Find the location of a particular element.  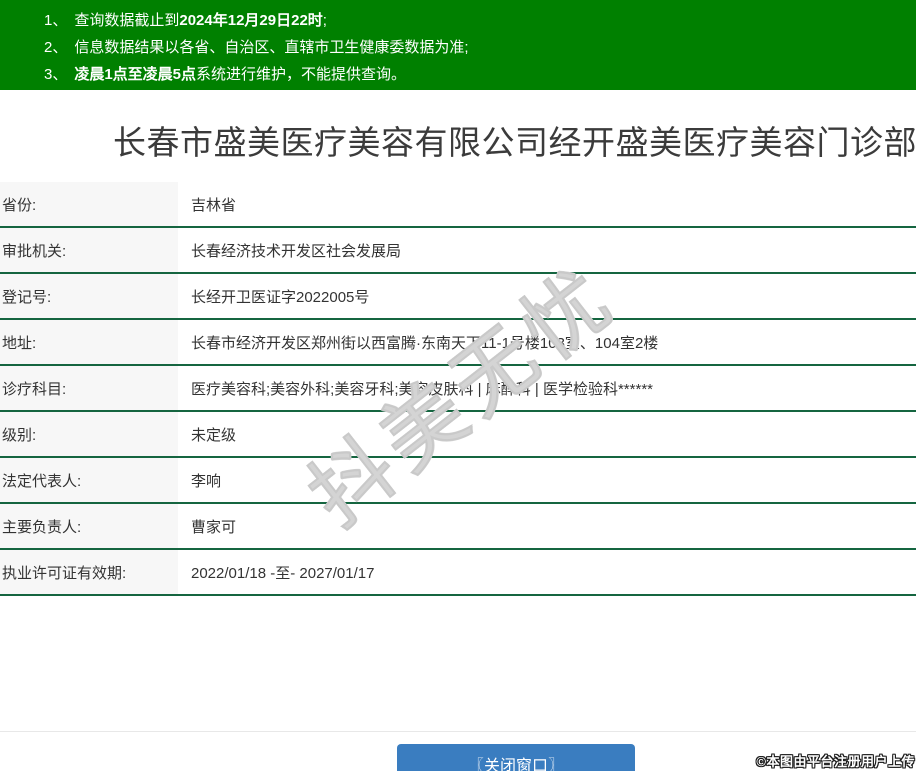

notice-number: 3、 is located at coordinates (56, 74).